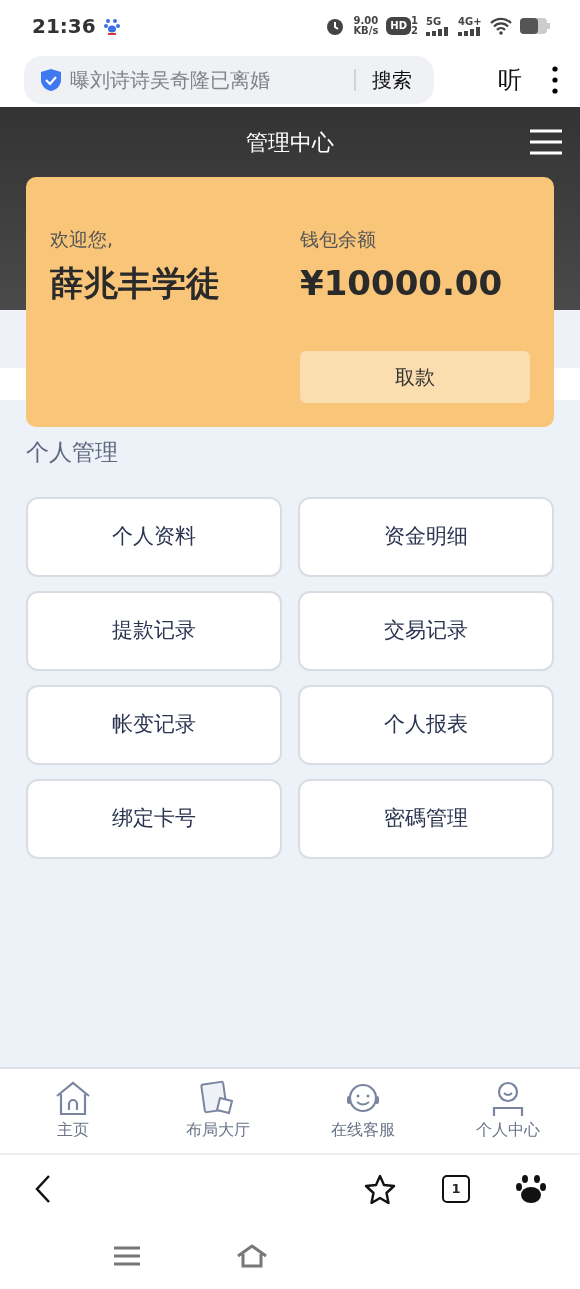 This screenshot has height=1289, width=580. Describe the element at coordinates (154, 819) in the screenshot. I see `menu-button: 绑定卡号` at that location.